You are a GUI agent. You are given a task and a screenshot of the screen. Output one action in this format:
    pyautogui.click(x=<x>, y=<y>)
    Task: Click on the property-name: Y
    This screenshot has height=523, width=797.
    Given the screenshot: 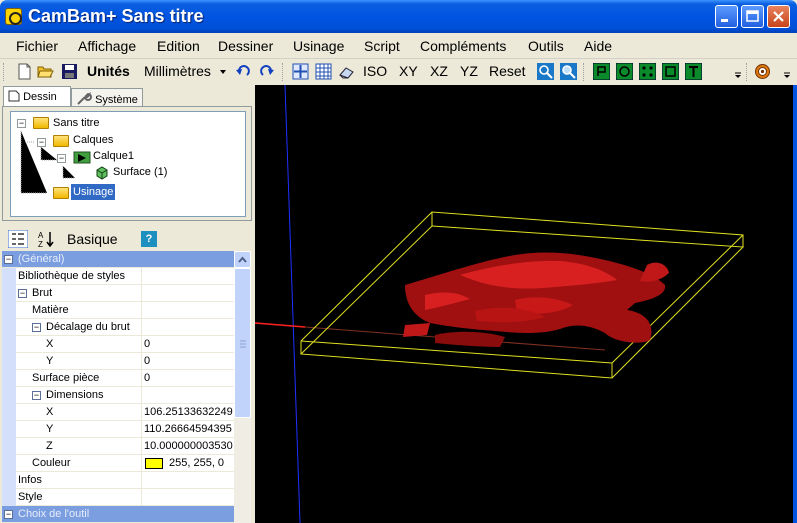 What is the action you would take?
    pyautogui.click(x=50, y=361)
    